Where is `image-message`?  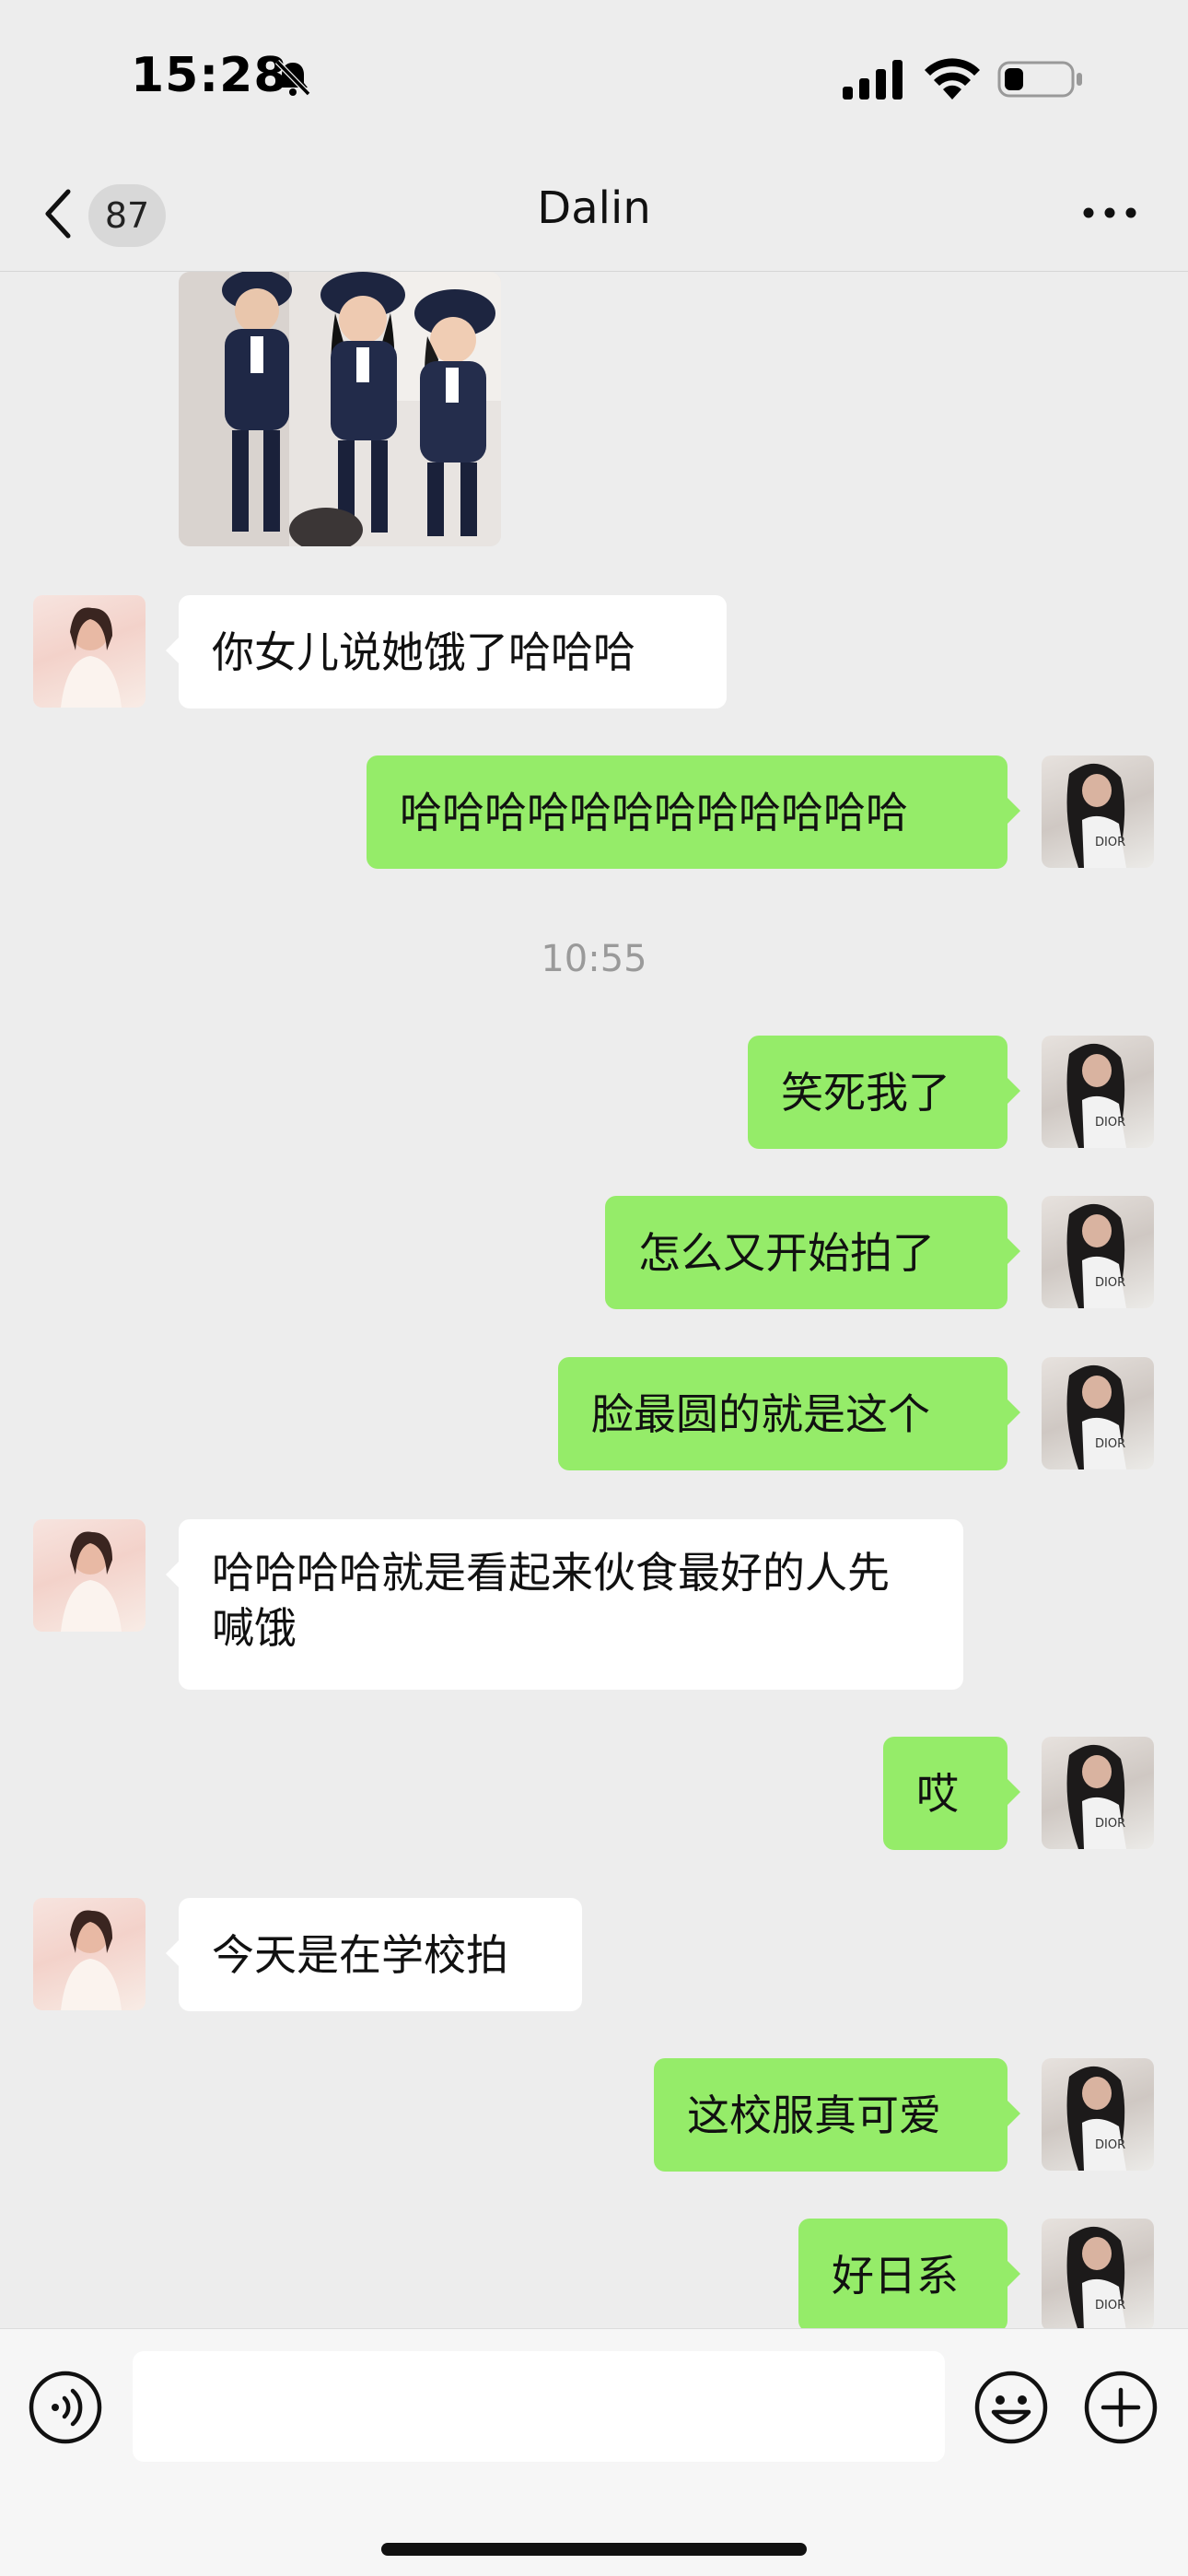 image-message is located at coordinates (340, 409).